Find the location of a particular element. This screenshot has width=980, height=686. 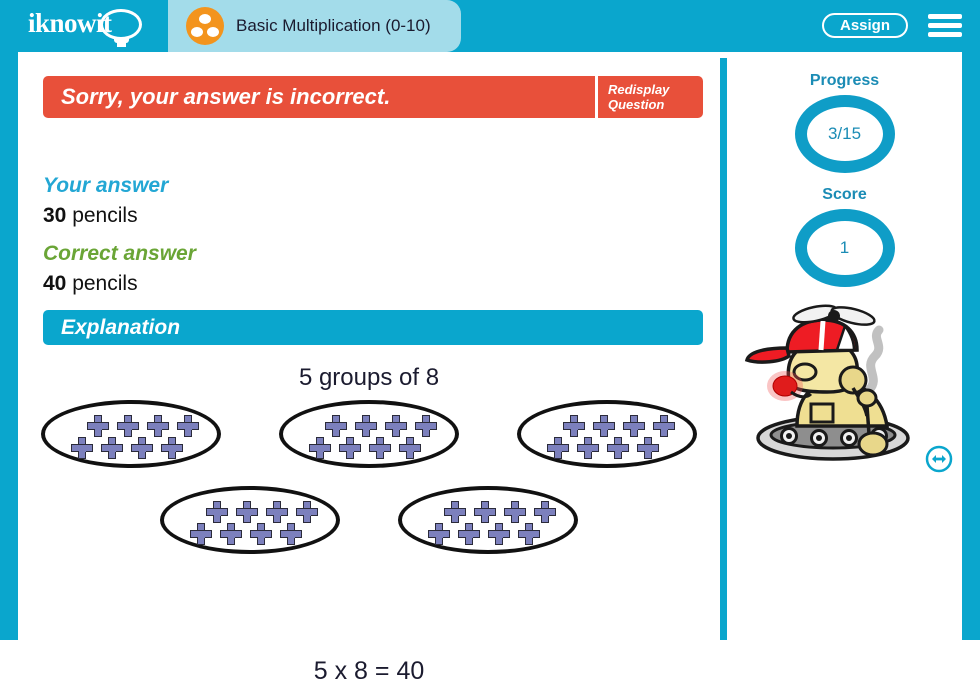

correct-answer-value-wrap: 40 pencils is located at coordinates (90, 284).